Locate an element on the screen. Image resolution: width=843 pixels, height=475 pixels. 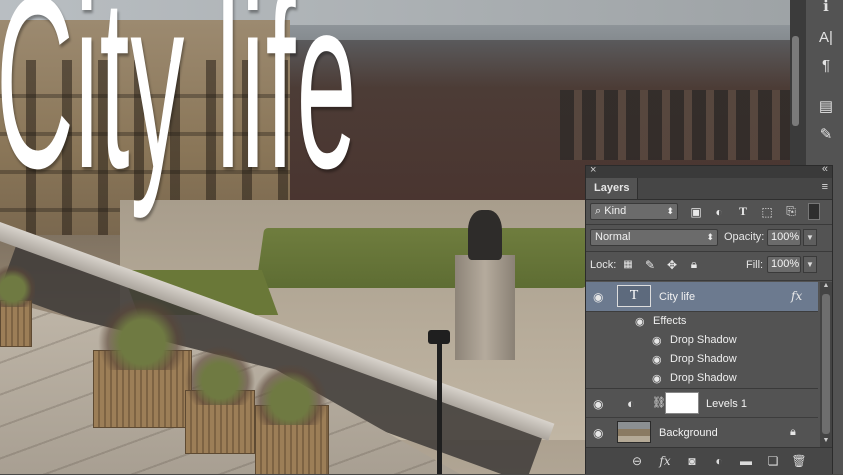
filter-toggle-switch is located at coordinates (814, 211).